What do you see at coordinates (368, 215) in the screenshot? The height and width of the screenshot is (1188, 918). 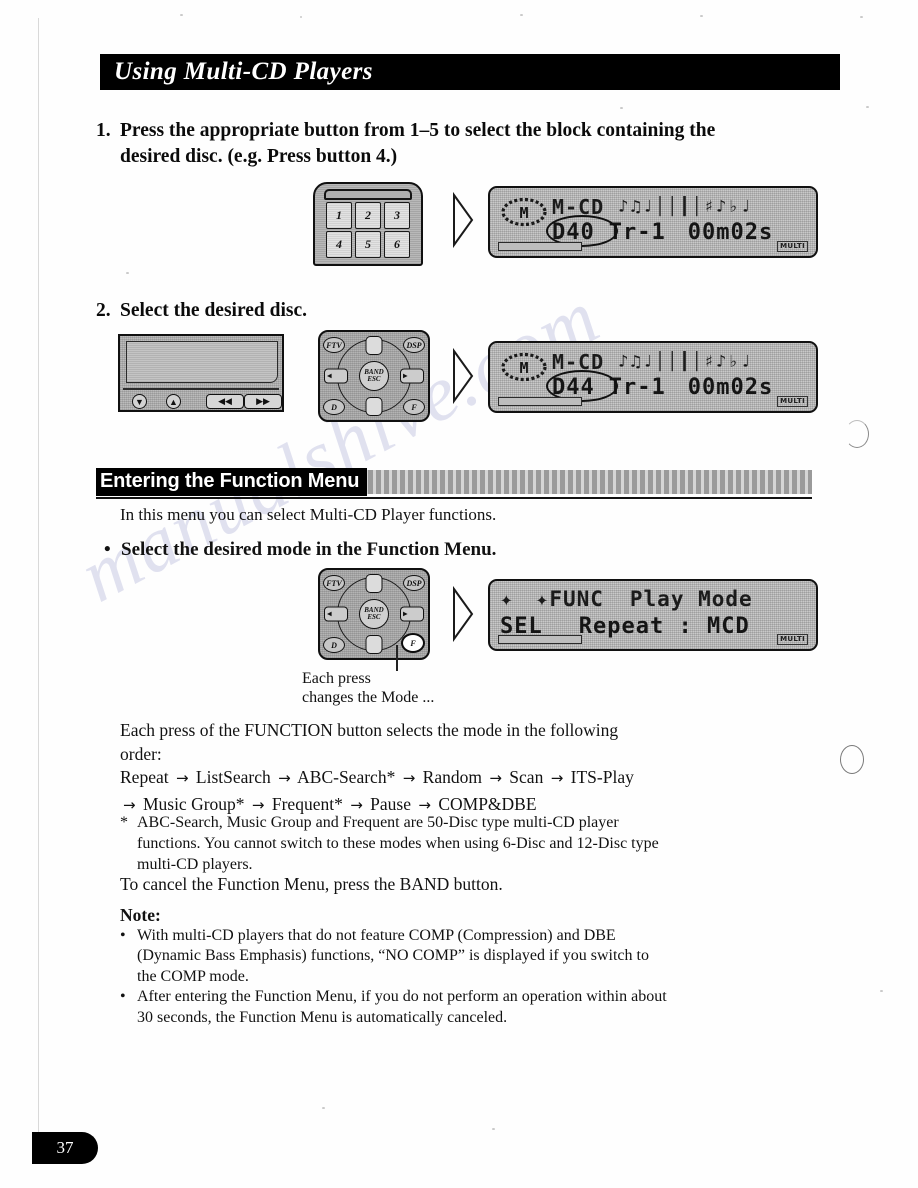 I see `keypad-key-2: 2` at bounding box center [368, 215].